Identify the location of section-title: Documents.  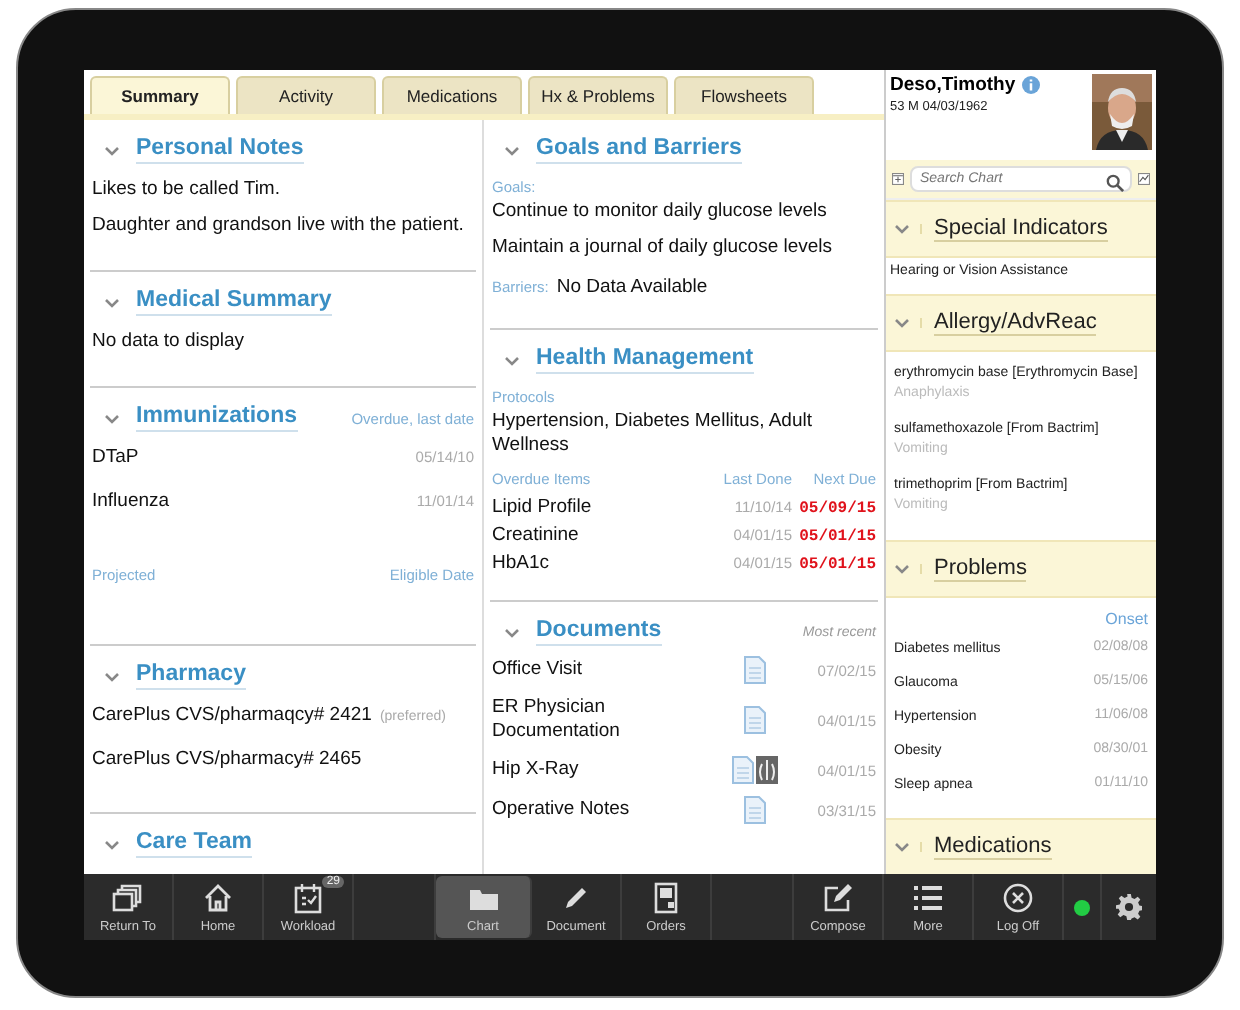
(599, 632).